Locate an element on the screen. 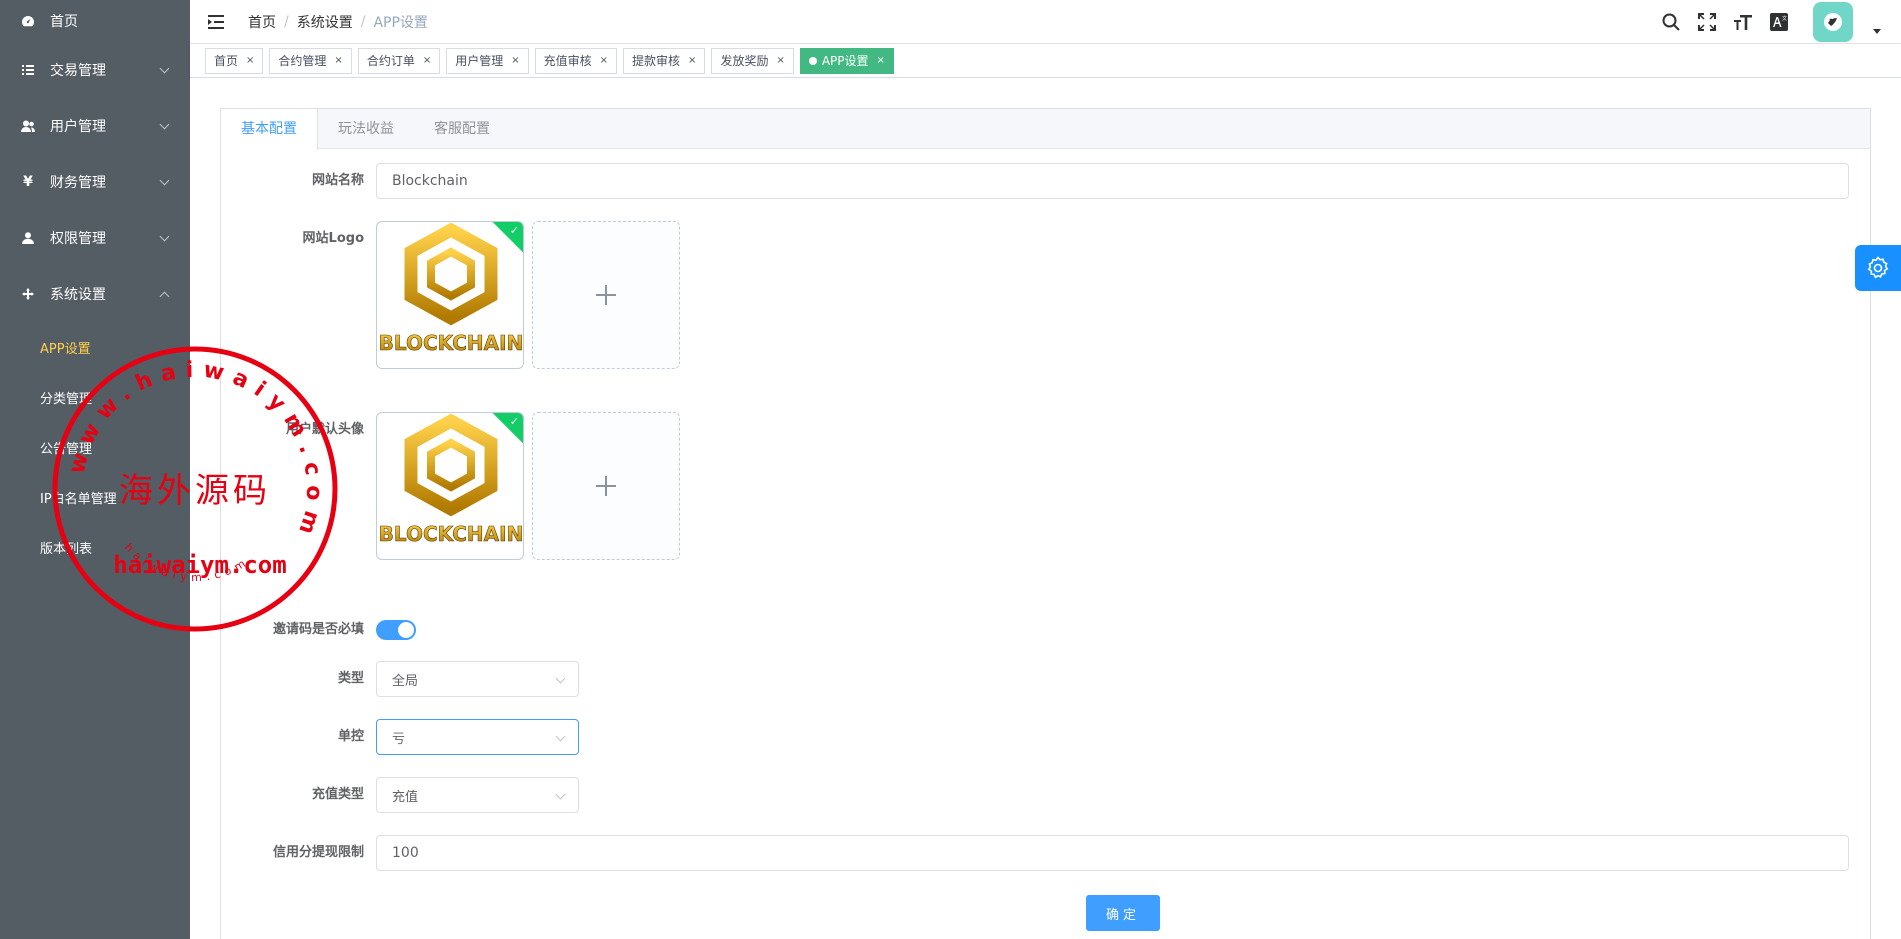  tag-label: APP设置 is located at coordinates (845, 61).